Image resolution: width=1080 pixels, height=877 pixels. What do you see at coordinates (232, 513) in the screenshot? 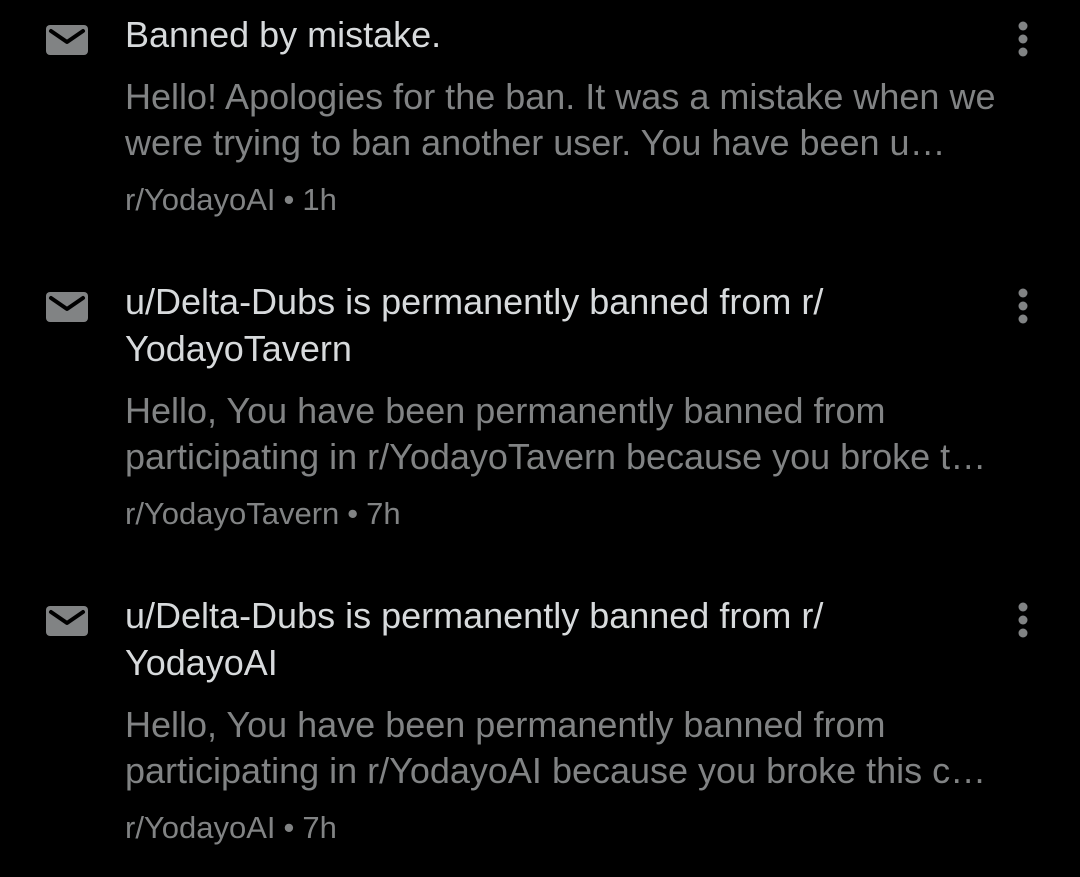
I see `message-source: r/YodayoTavern` at bounding box center [232, 513].